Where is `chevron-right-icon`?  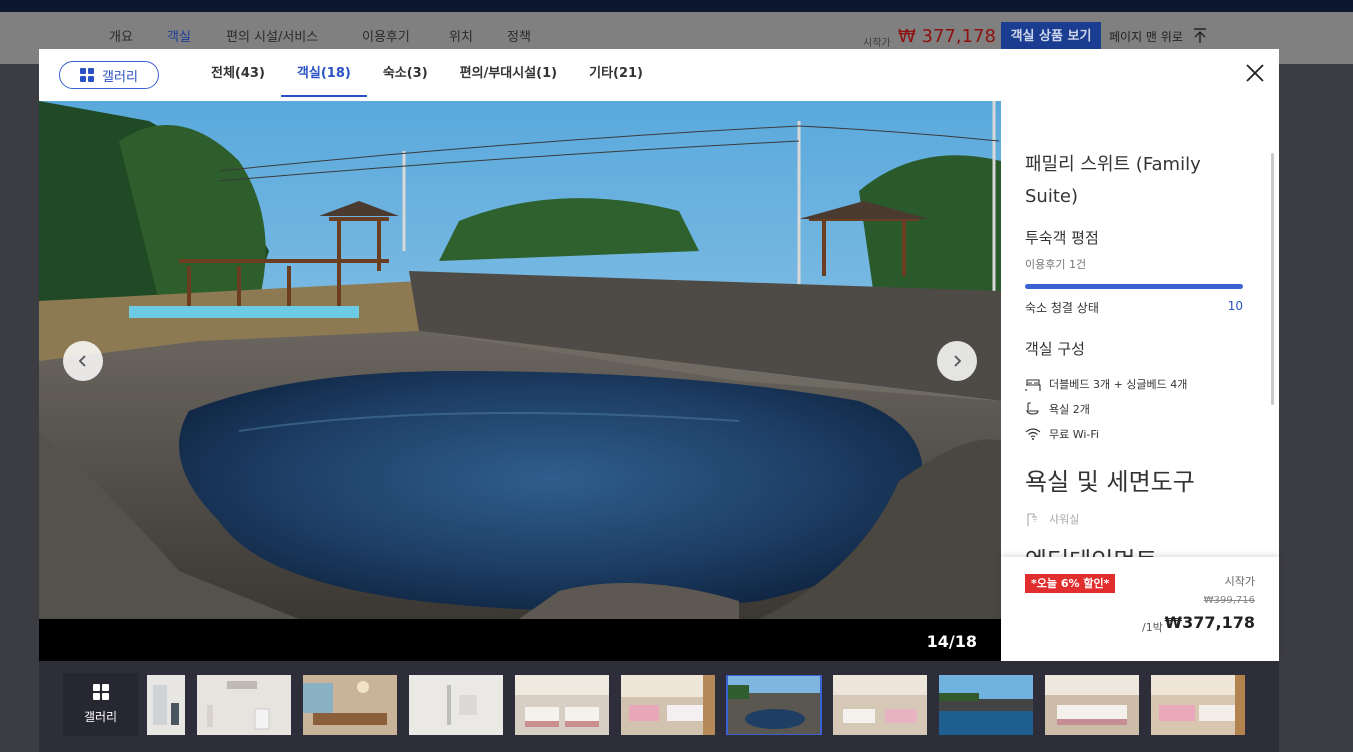
chevron-right-icon is located at coordinates (958, 361).